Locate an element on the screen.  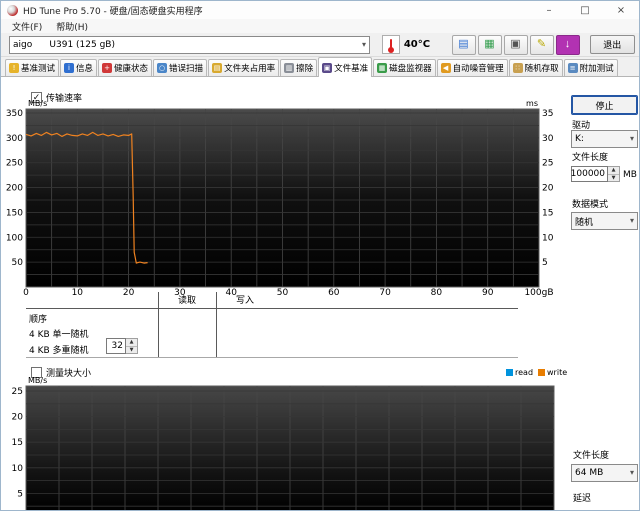
tab-disk-monitor: ▦ 磁盘监视器 is located at coordinates (404, 67).